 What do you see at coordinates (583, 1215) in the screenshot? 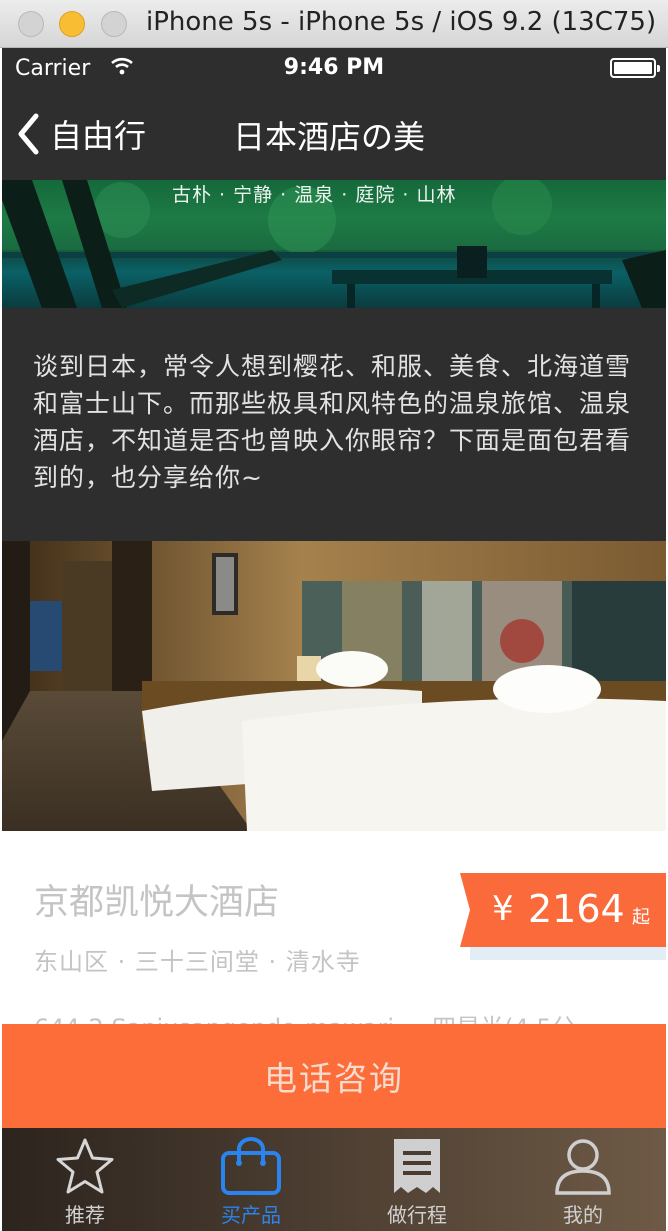
I see `tab-label: 我的` at bounding box center [583, 1215].